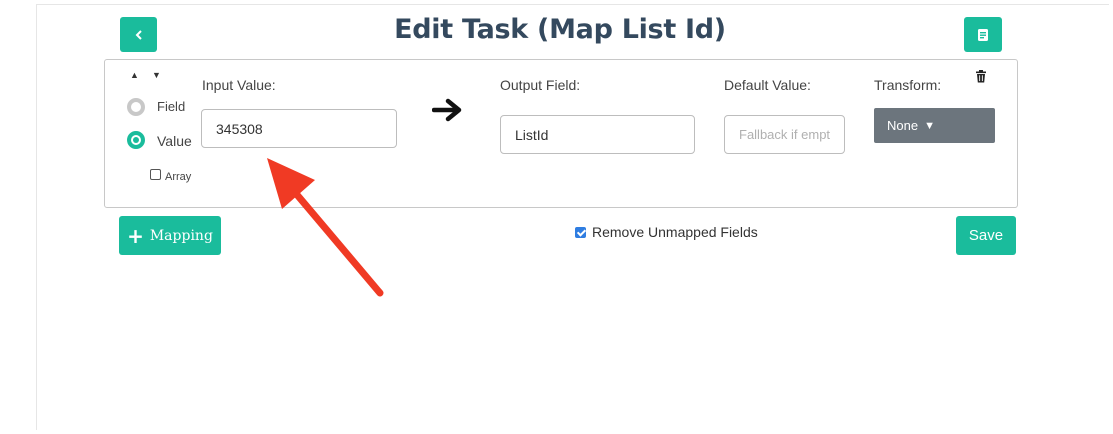 The image size is (1113, 434). I want to click on back-button, so click(138, 34).